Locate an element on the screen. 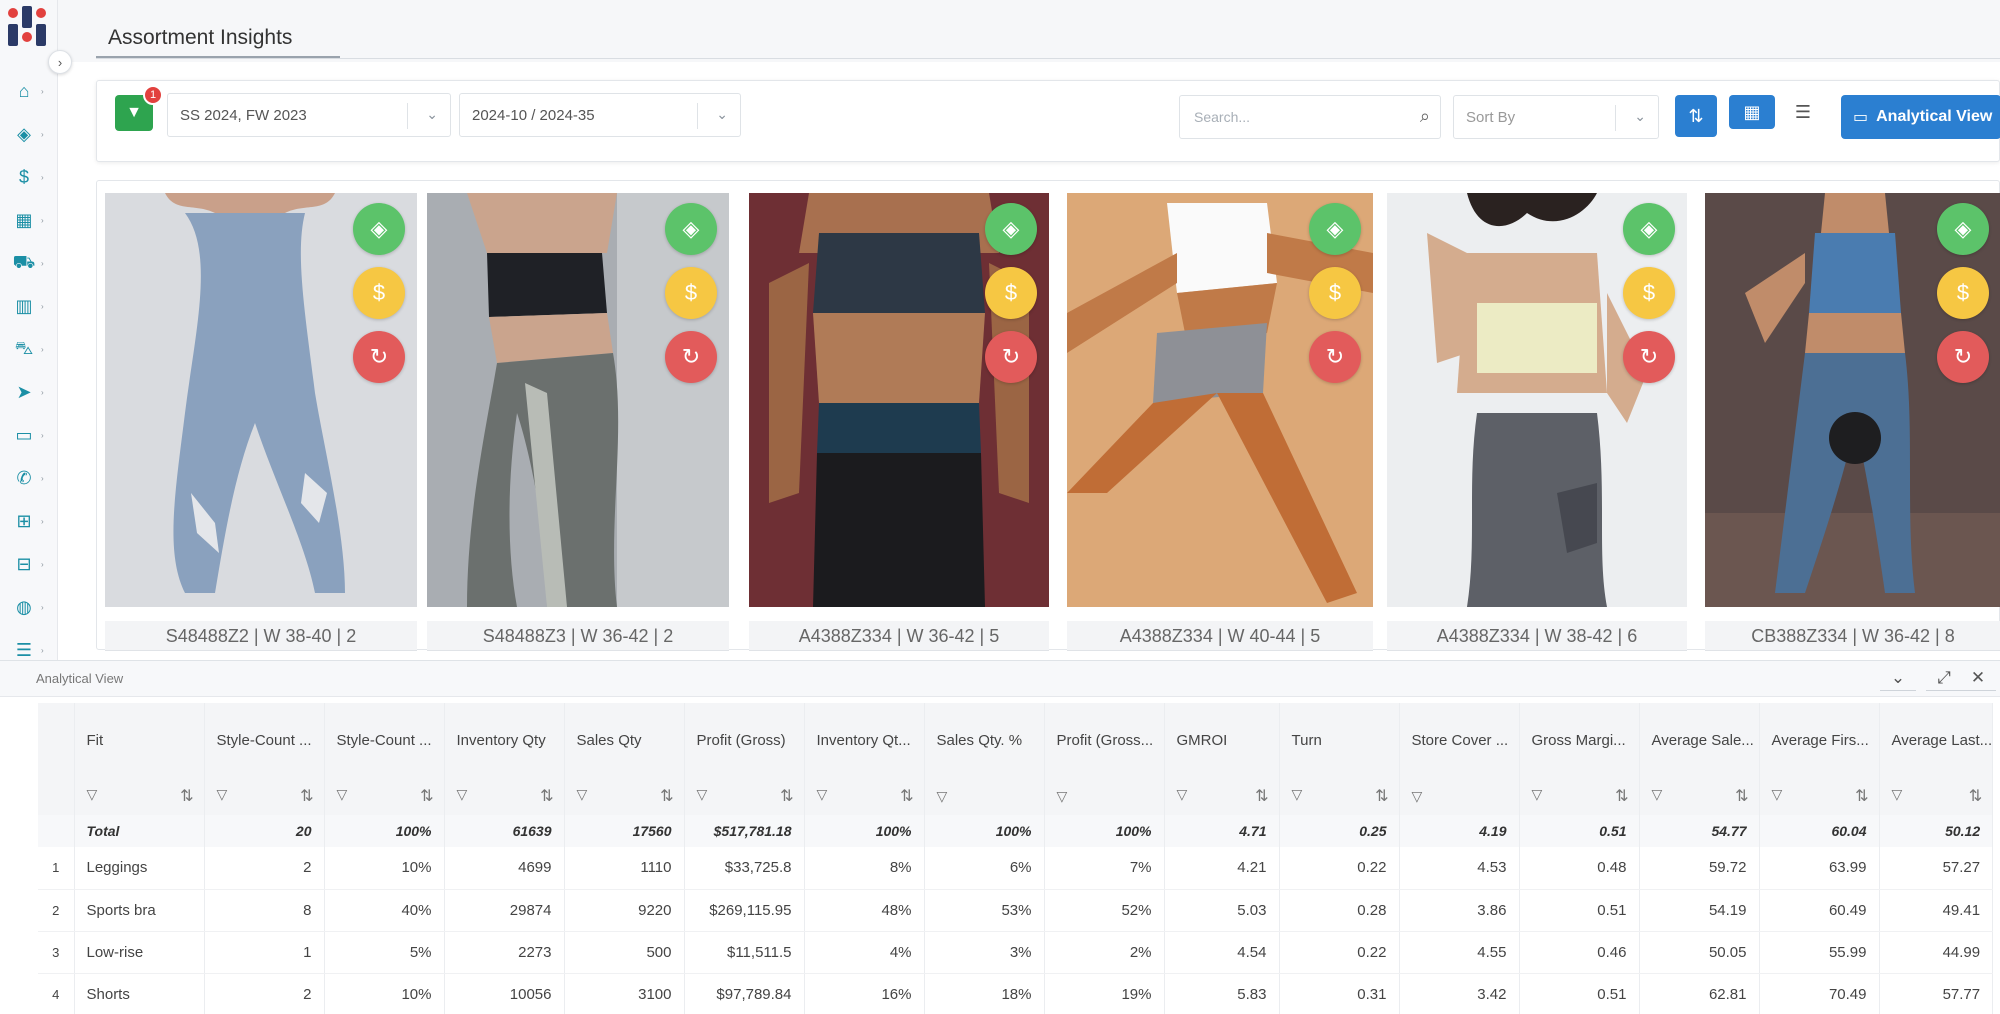 Image resolution: width=2000 pixels, height=1014 pixels. product-card: ◈ $ ↻ CB388Z334 | W 36-42 | 8 is located at coordinates (1852, 422).